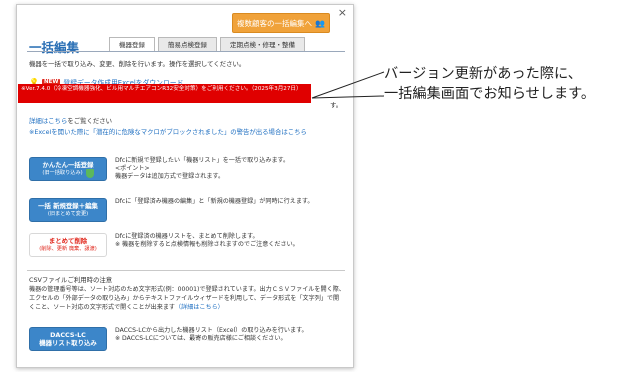 This screenshot has height=372, width=644. I want to click on detail-row: 詳細はこちらをご覧ください, so click(70, 120).